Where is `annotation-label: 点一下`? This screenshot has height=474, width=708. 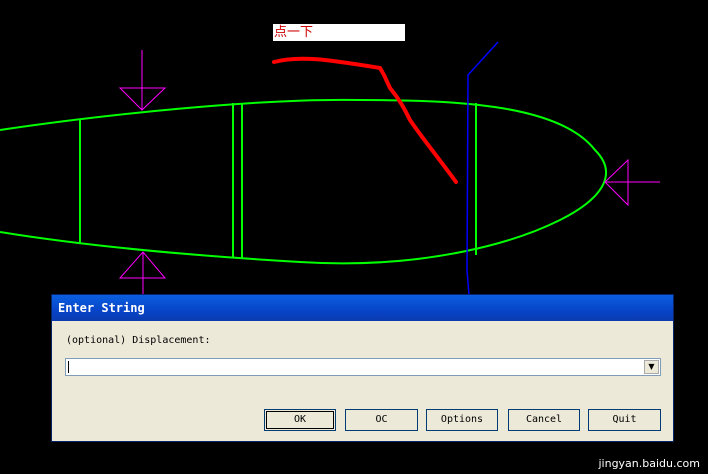
annotation-label: 点一下 is located at coordinates (339, 32).